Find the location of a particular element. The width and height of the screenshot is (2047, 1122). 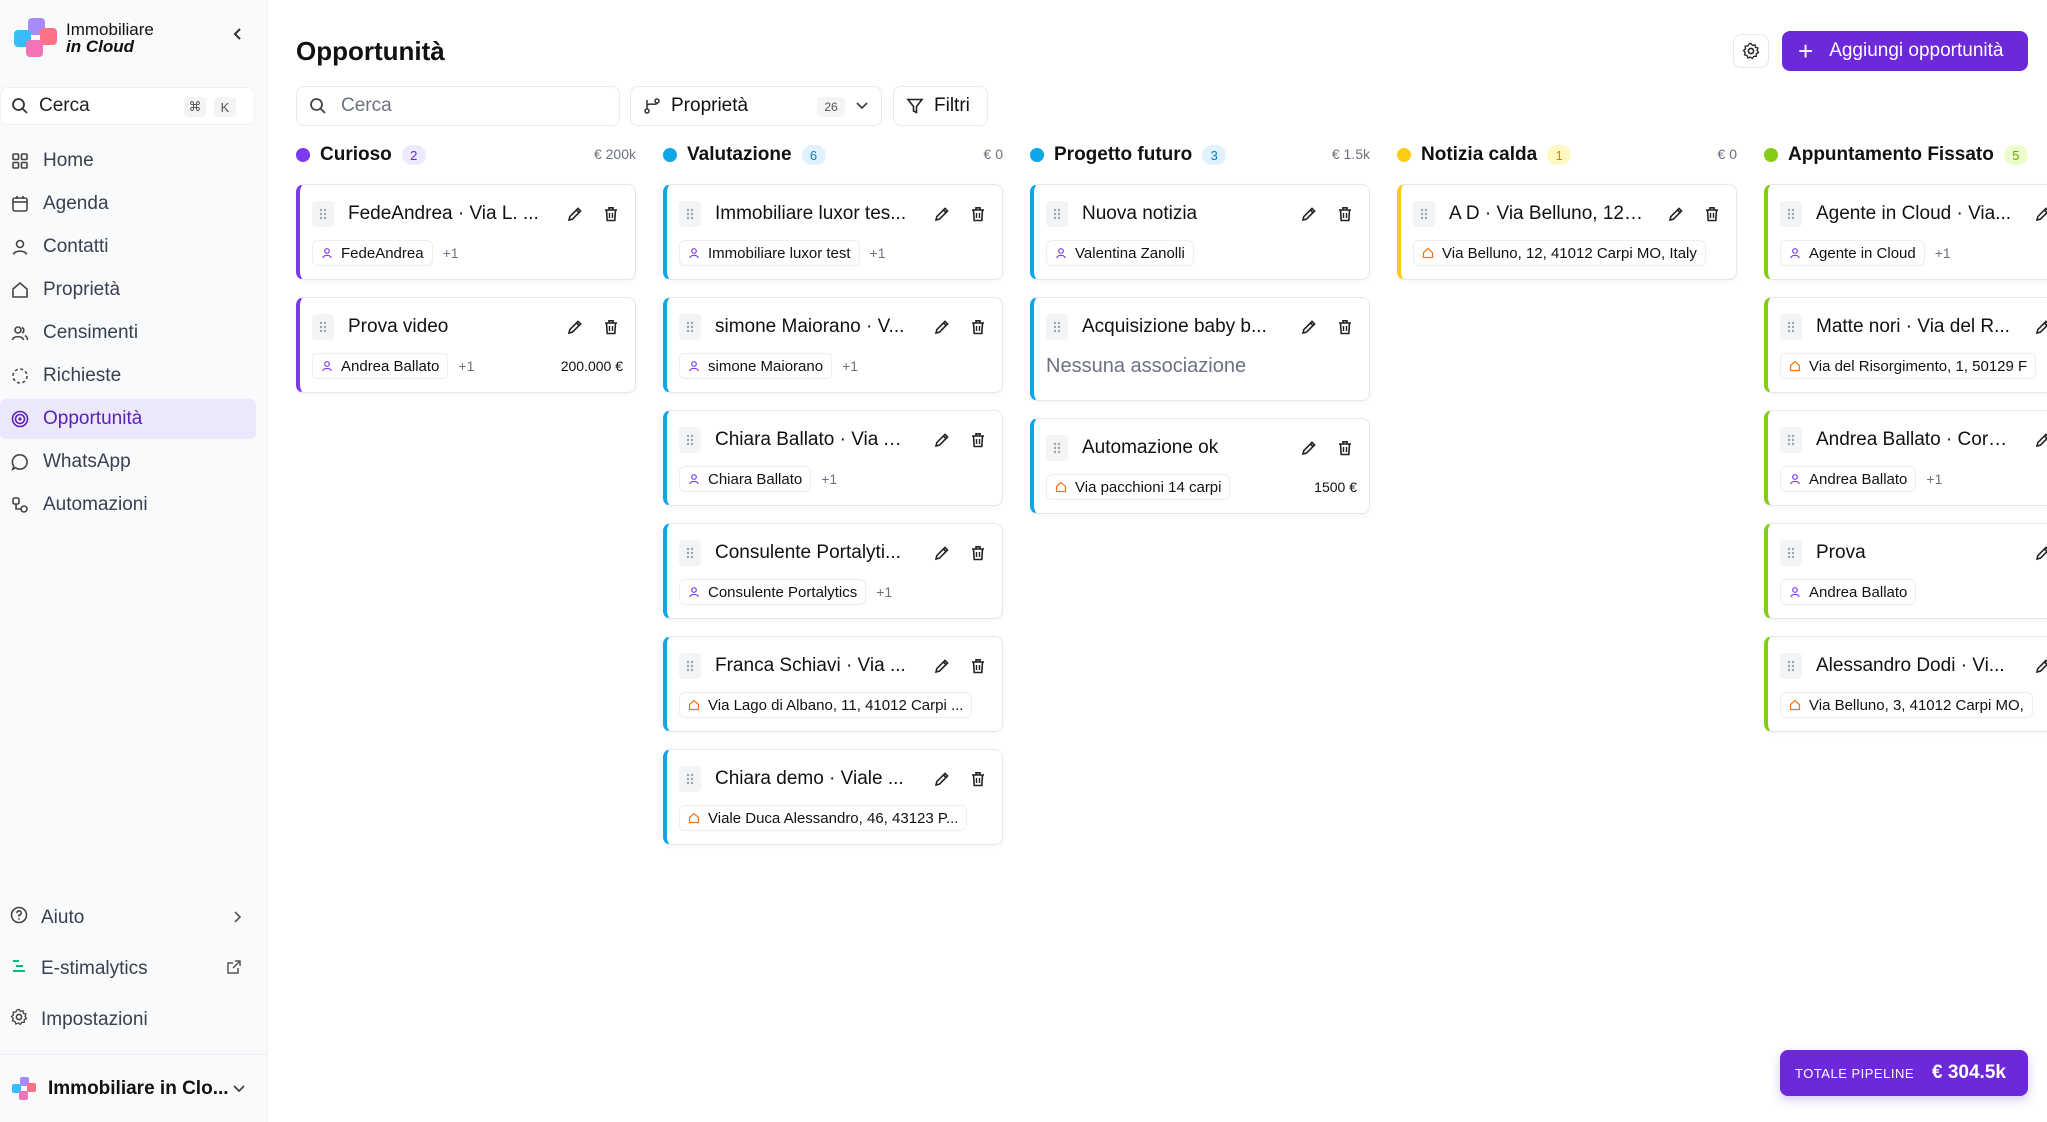

property-chip: Via del Risorgimento, 1, 50129 F is located at coordinates (1908, 366).